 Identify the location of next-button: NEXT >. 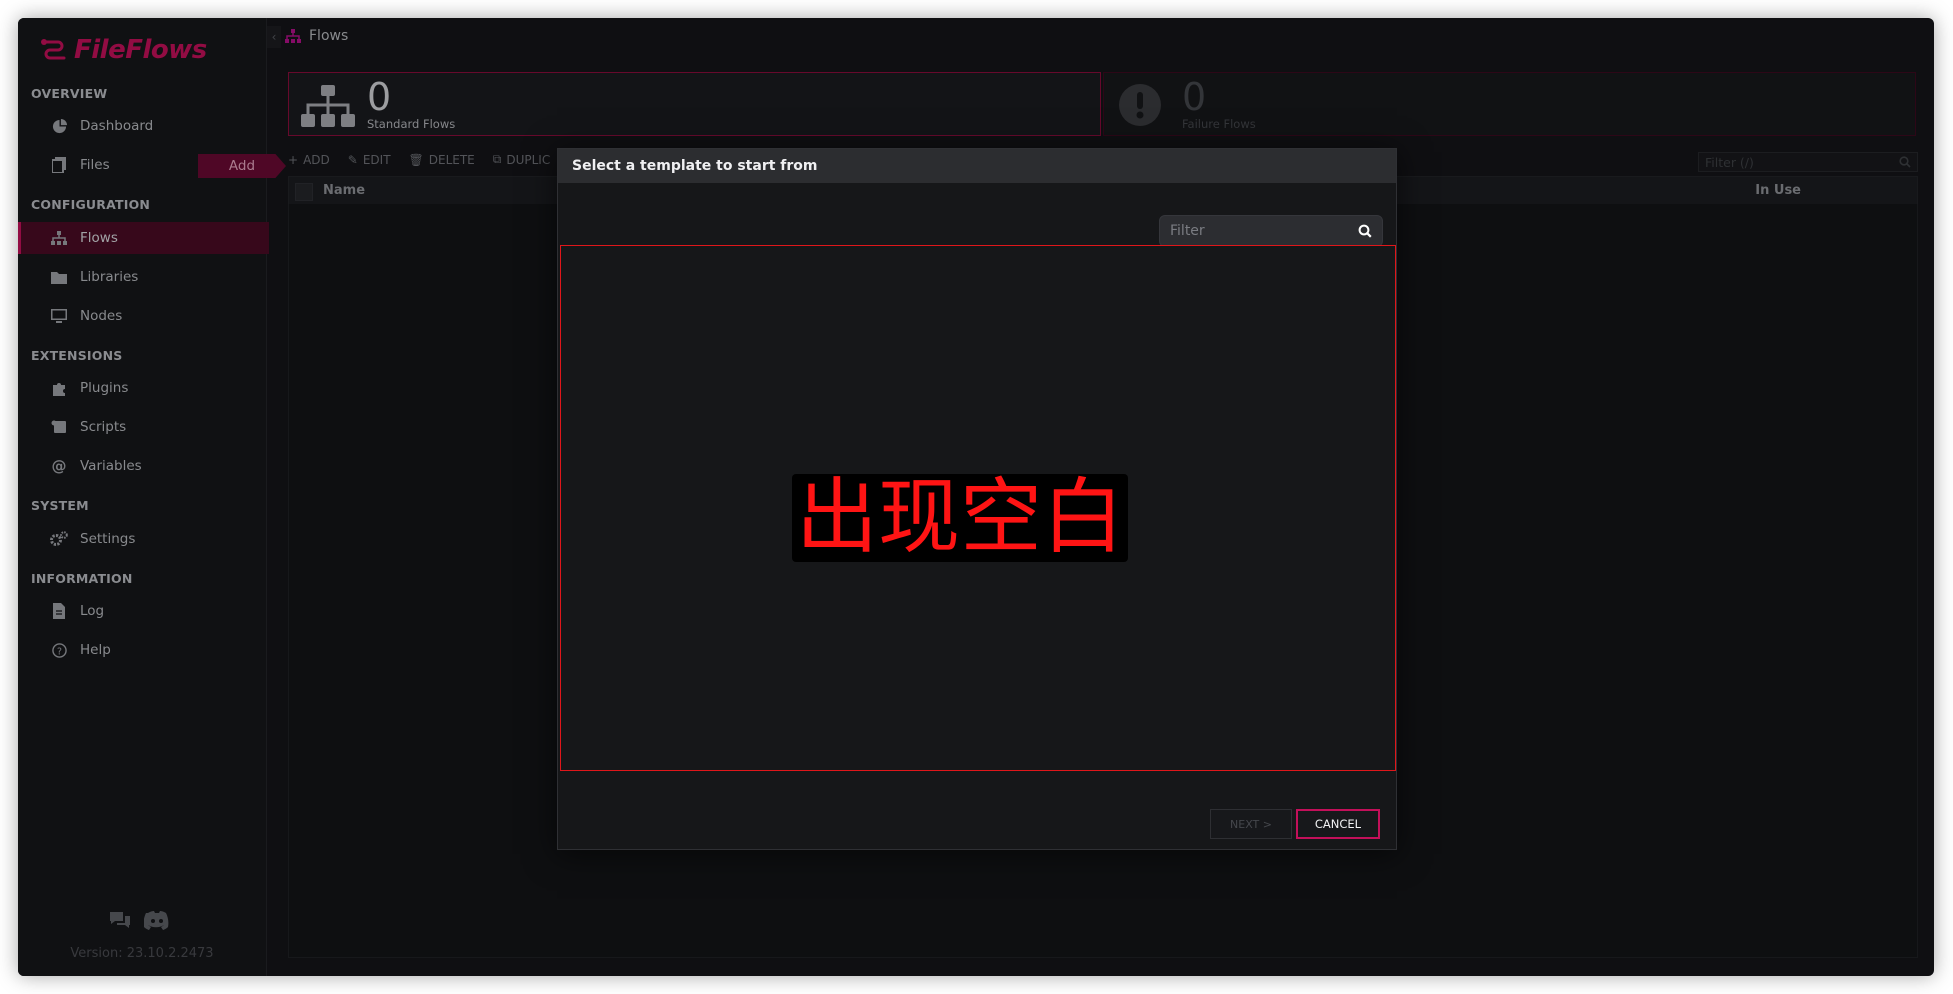
(1251, 824).